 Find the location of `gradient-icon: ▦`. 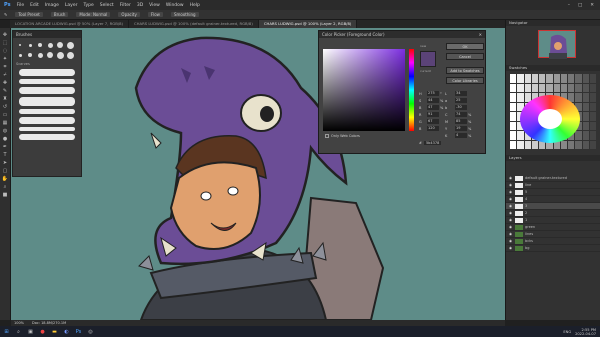

gradient-icon: ▦ is located at coordinates (5, 123).